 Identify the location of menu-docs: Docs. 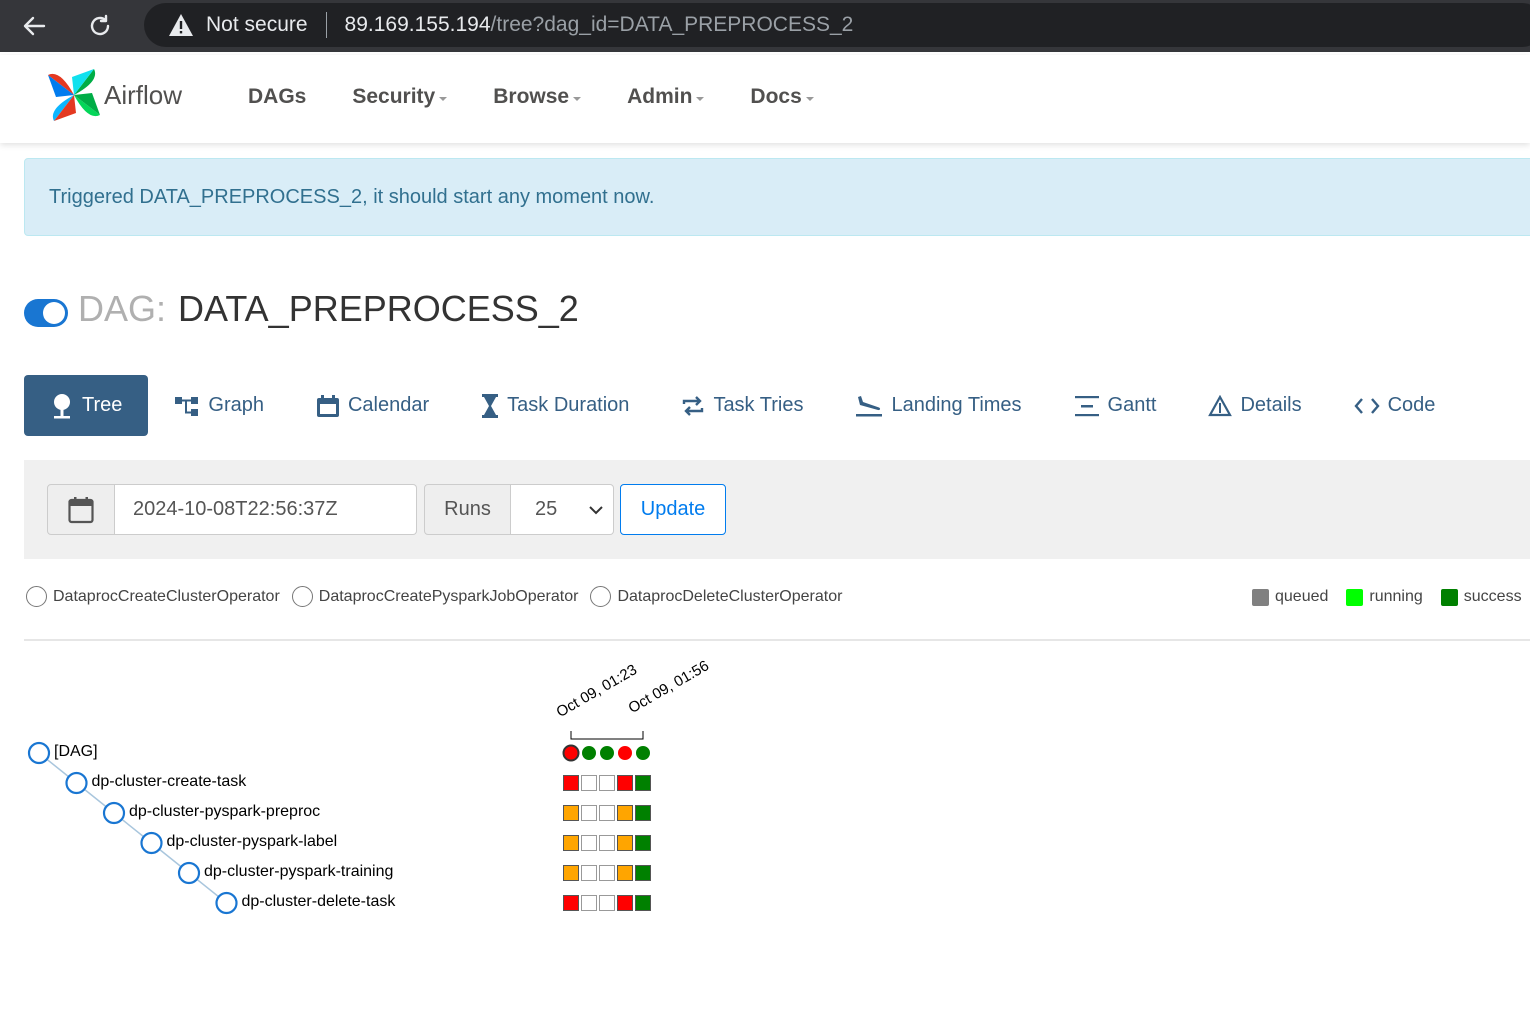
(782, 97).